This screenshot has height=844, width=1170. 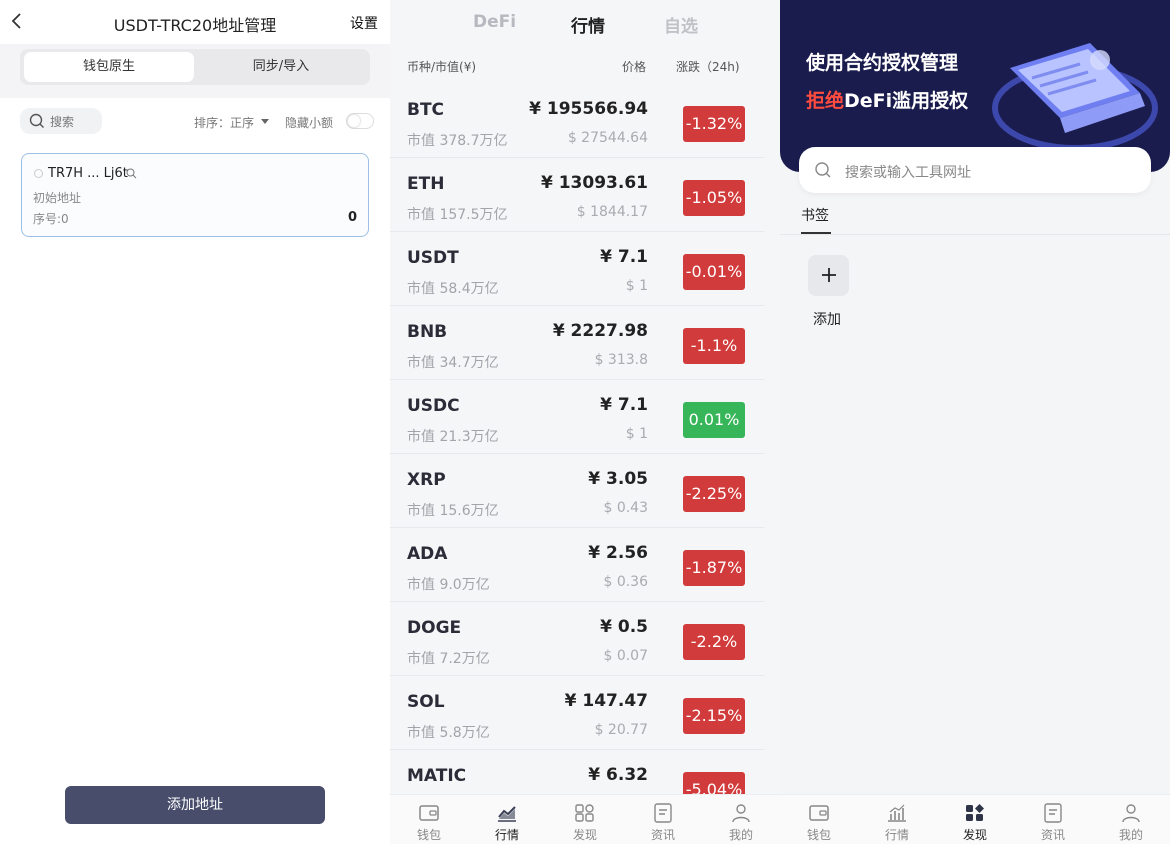 I want to click on tool-search-input: 搜索或输入工具网址, so click(x=975, y=170).